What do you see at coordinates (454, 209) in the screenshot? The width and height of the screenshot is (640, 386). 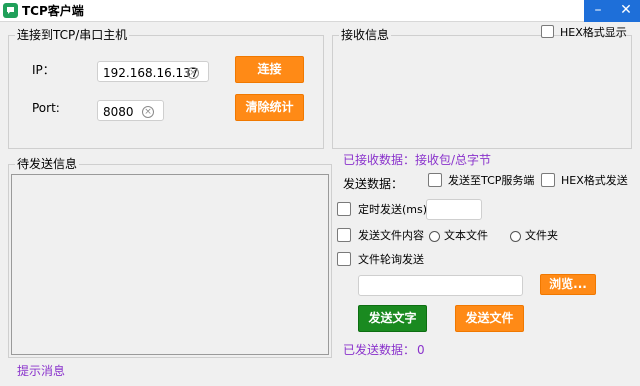 I see `timed-send-input` at bounding box center [454, 209].